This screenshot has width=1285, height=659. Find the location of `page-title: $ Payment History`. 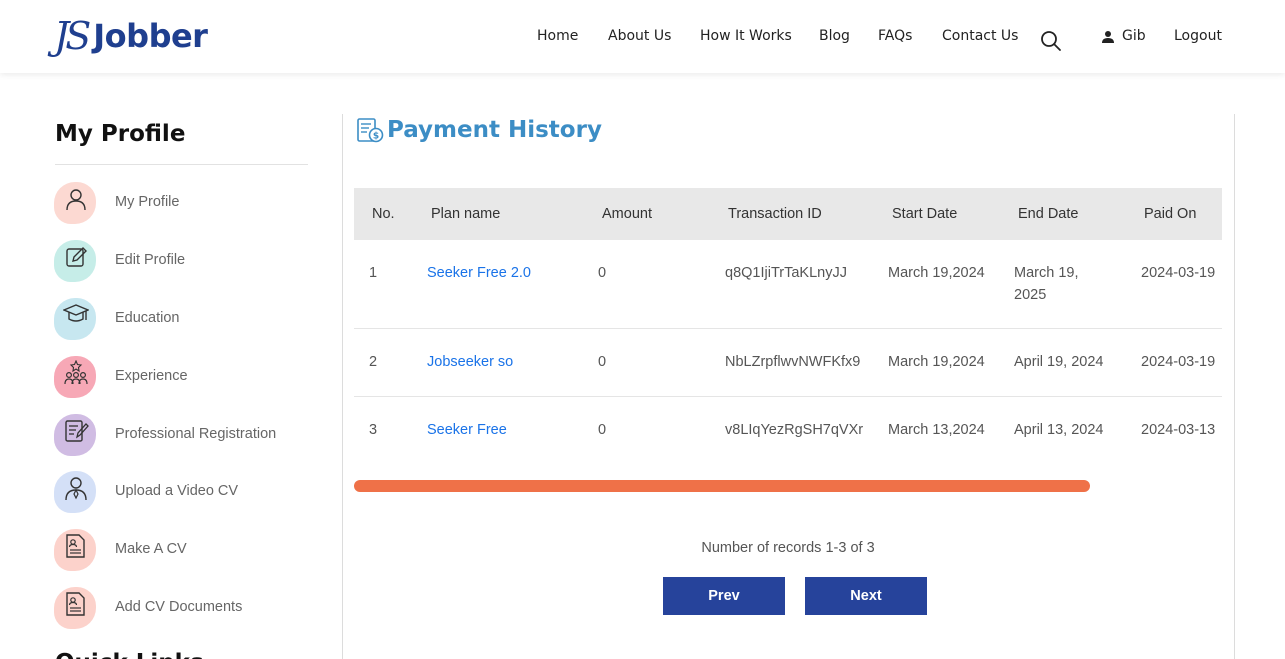

page-title: $ Payment History is located at coordinates (479, 130).